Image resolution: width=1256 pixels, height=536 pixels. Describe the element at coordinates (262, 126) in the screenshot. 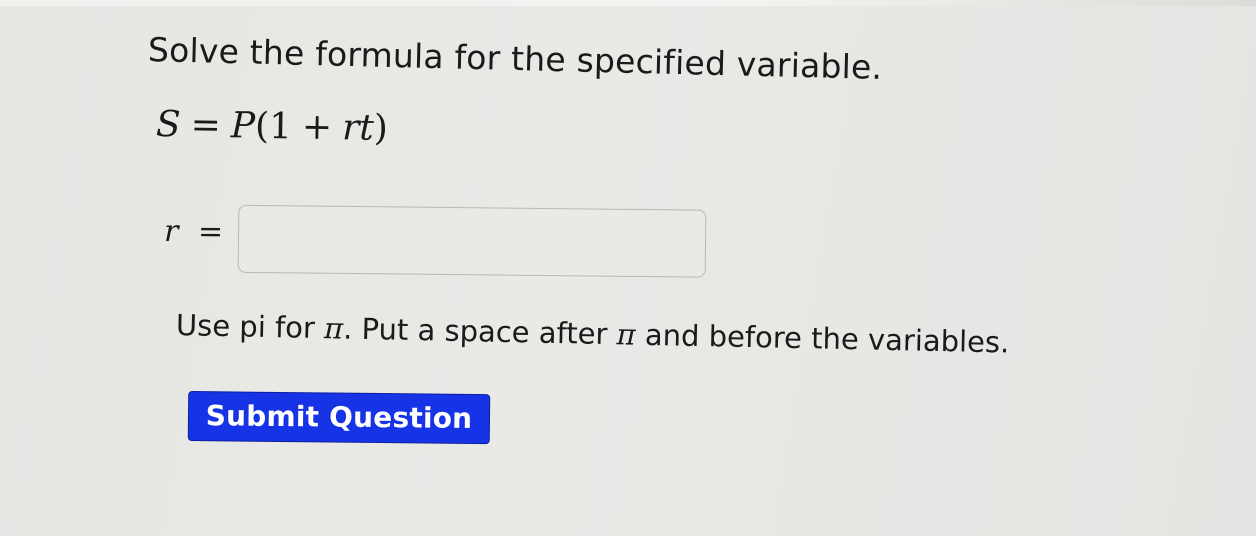

I see `formula-open-paren: (` at that location.